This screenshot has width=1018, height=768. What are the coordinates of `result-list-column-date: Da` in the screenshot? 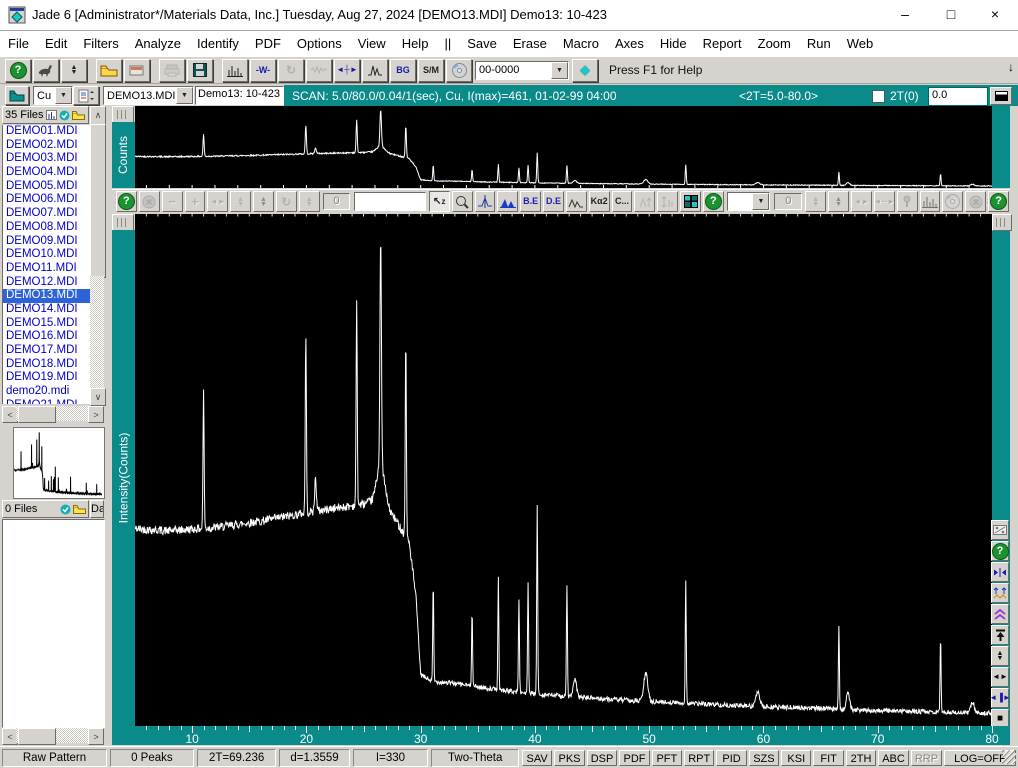 It's located at (97, 509).